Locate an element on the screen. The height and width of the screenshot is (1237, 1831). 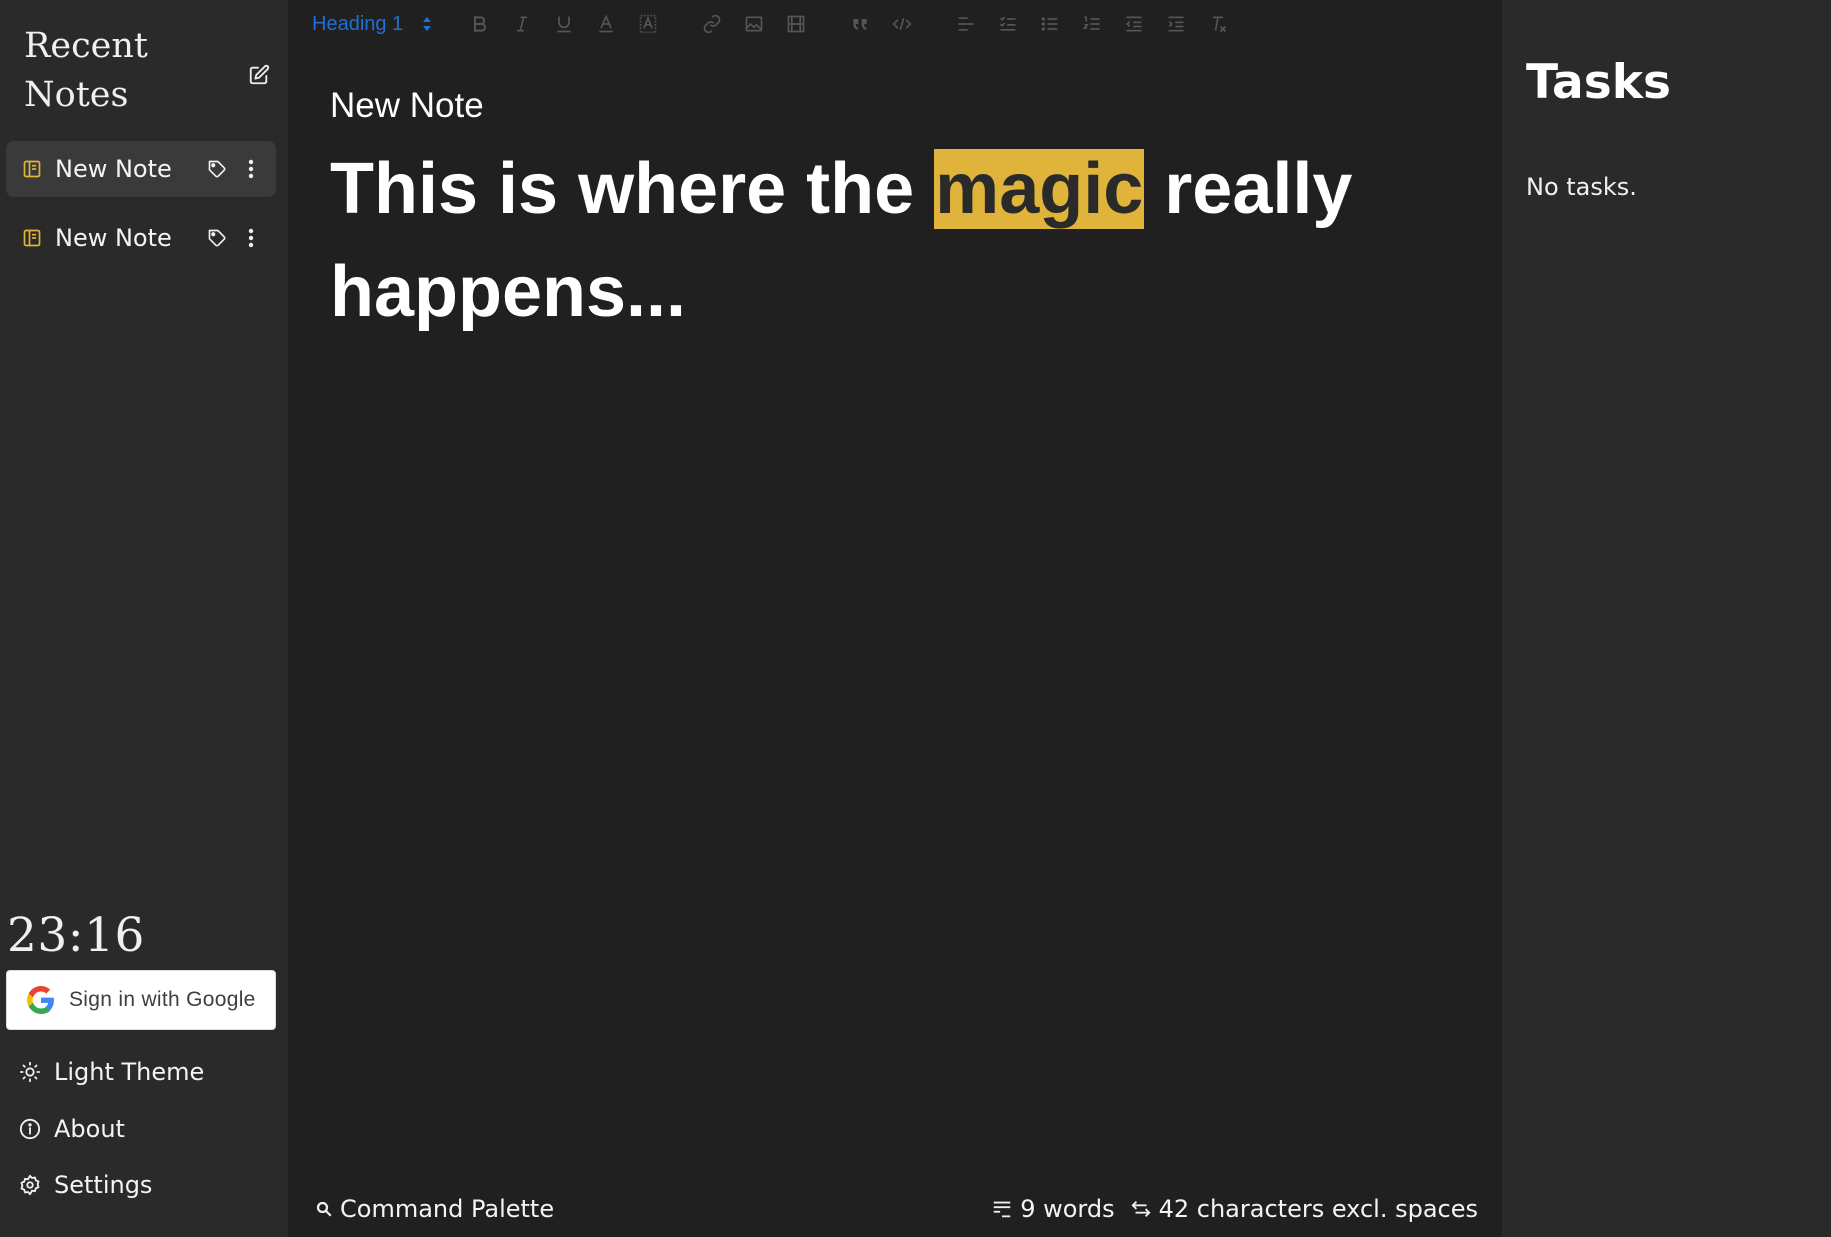
outdent-icon is located at coordinates (1134, 24).